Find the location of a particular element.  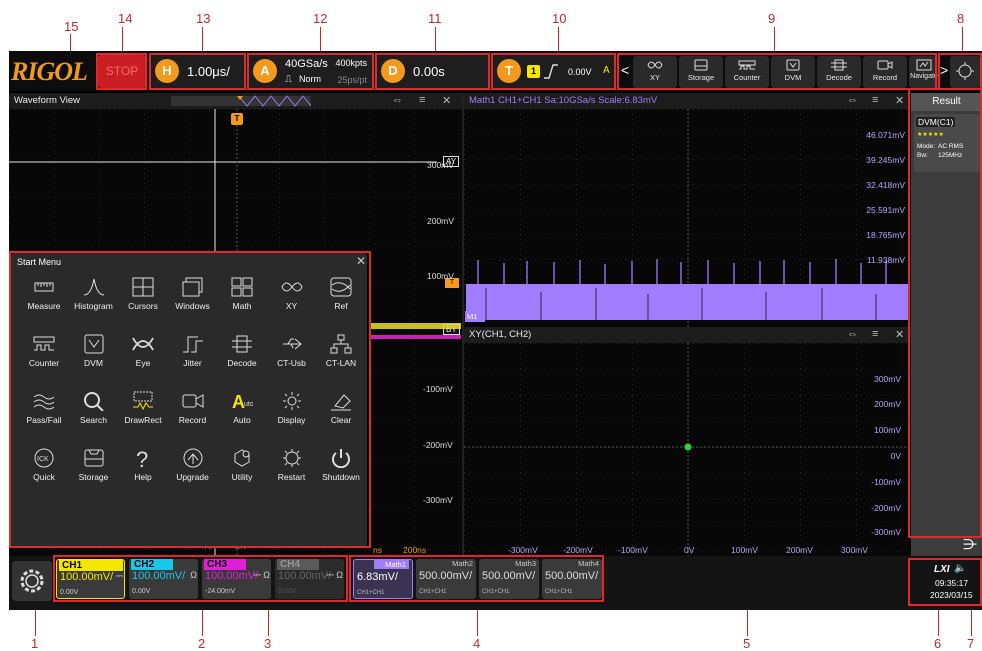

start-menu-button is located at coordinates (32, 581).